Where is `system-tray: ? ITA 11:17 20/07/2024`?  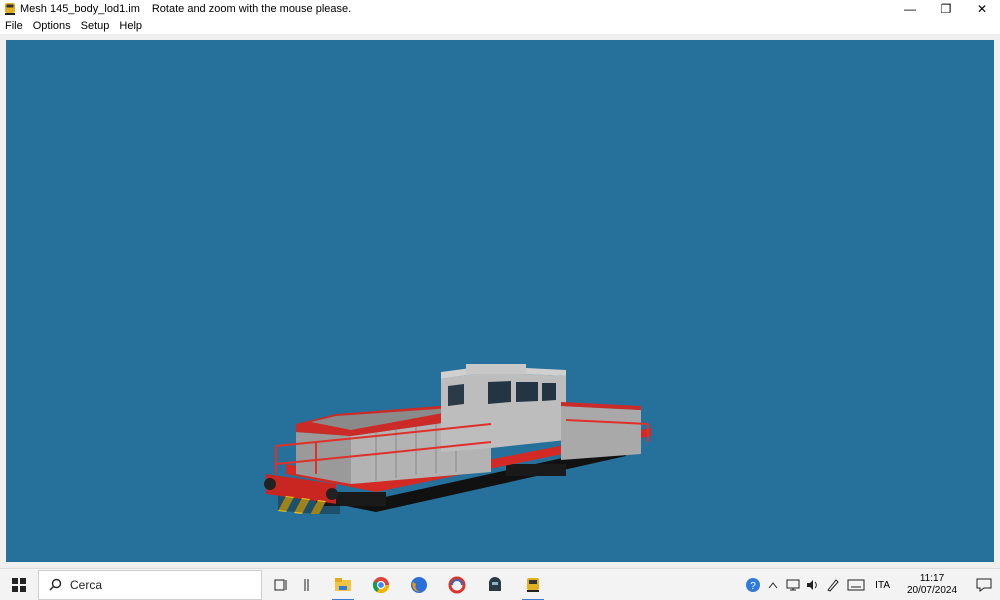
system-tray: ? ITA 11:17 20/07/2024 is located at coordinates (871, 584).